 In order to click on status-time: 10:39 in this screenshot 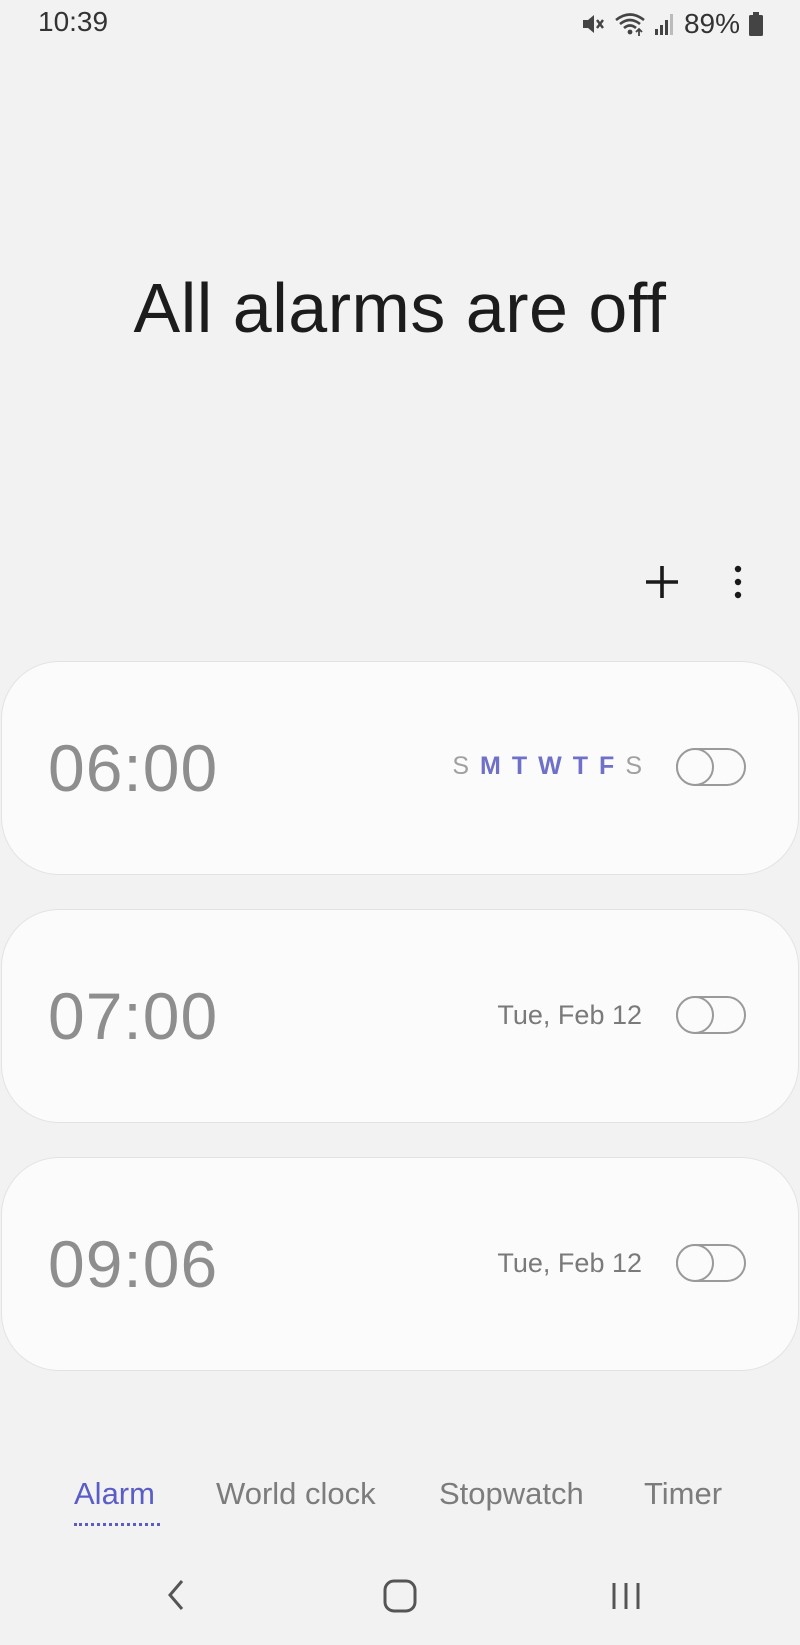, I will do `click(73, 21)`.